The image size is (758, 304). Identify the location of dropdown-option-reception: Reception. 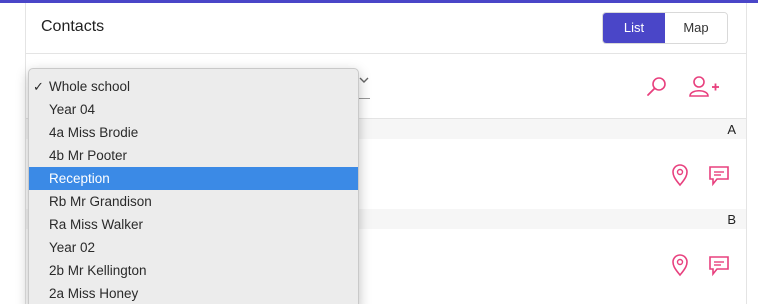
(193, 178).